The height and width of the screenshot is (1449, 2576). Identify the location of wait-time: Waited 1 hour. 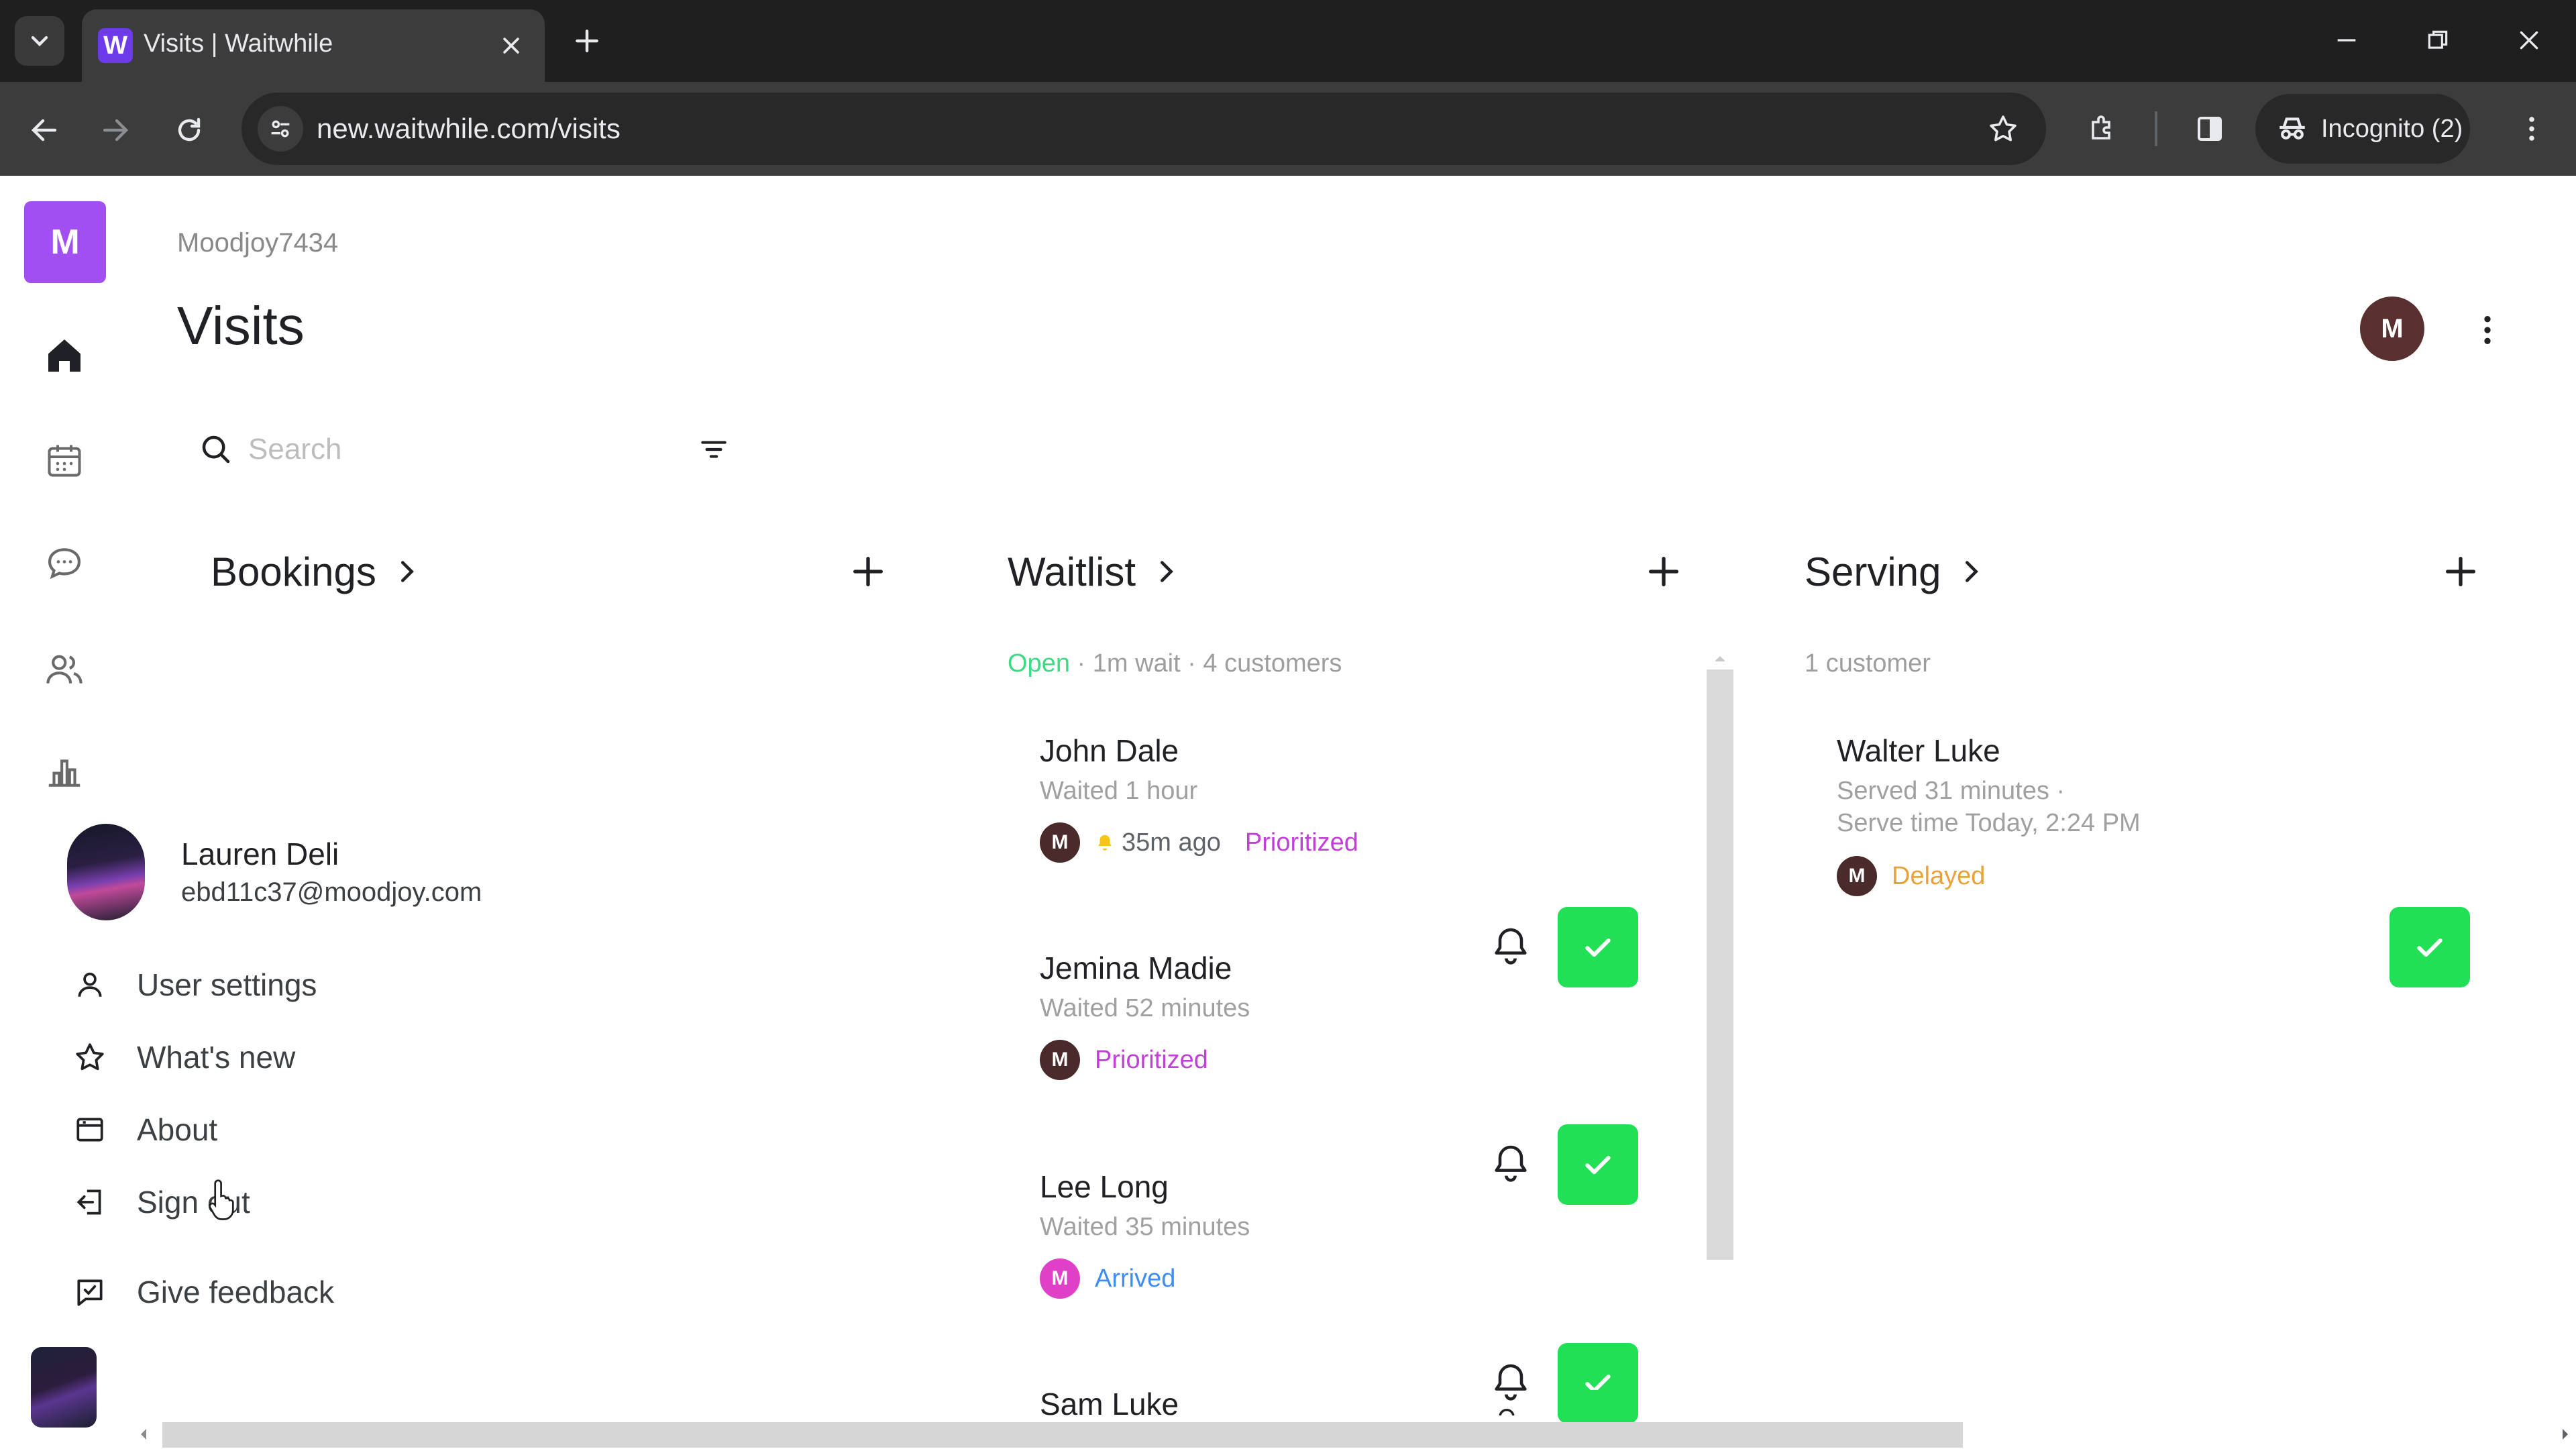
(1119, 791).